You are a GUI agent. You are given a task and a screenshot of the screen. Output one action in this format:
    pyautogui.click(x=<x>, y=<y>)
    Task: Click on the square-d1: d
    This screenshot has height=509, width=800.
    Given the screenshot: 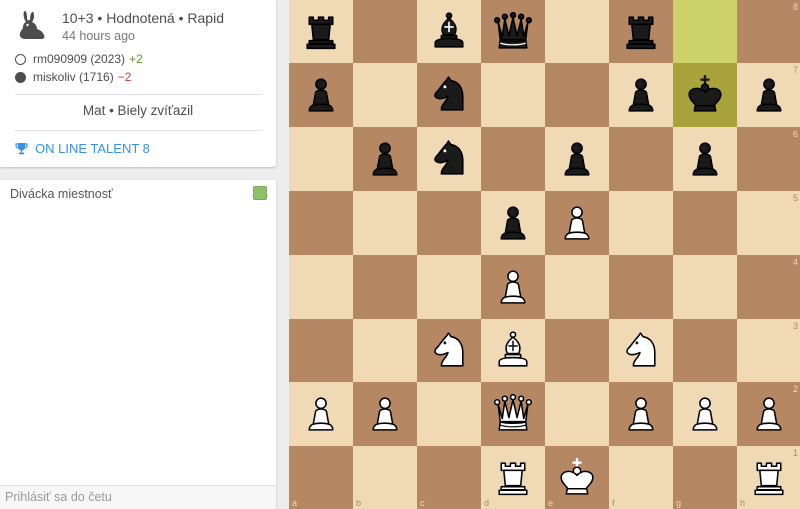 What is the action you would take?
    pyautogui.click(x=513, y=477)
    